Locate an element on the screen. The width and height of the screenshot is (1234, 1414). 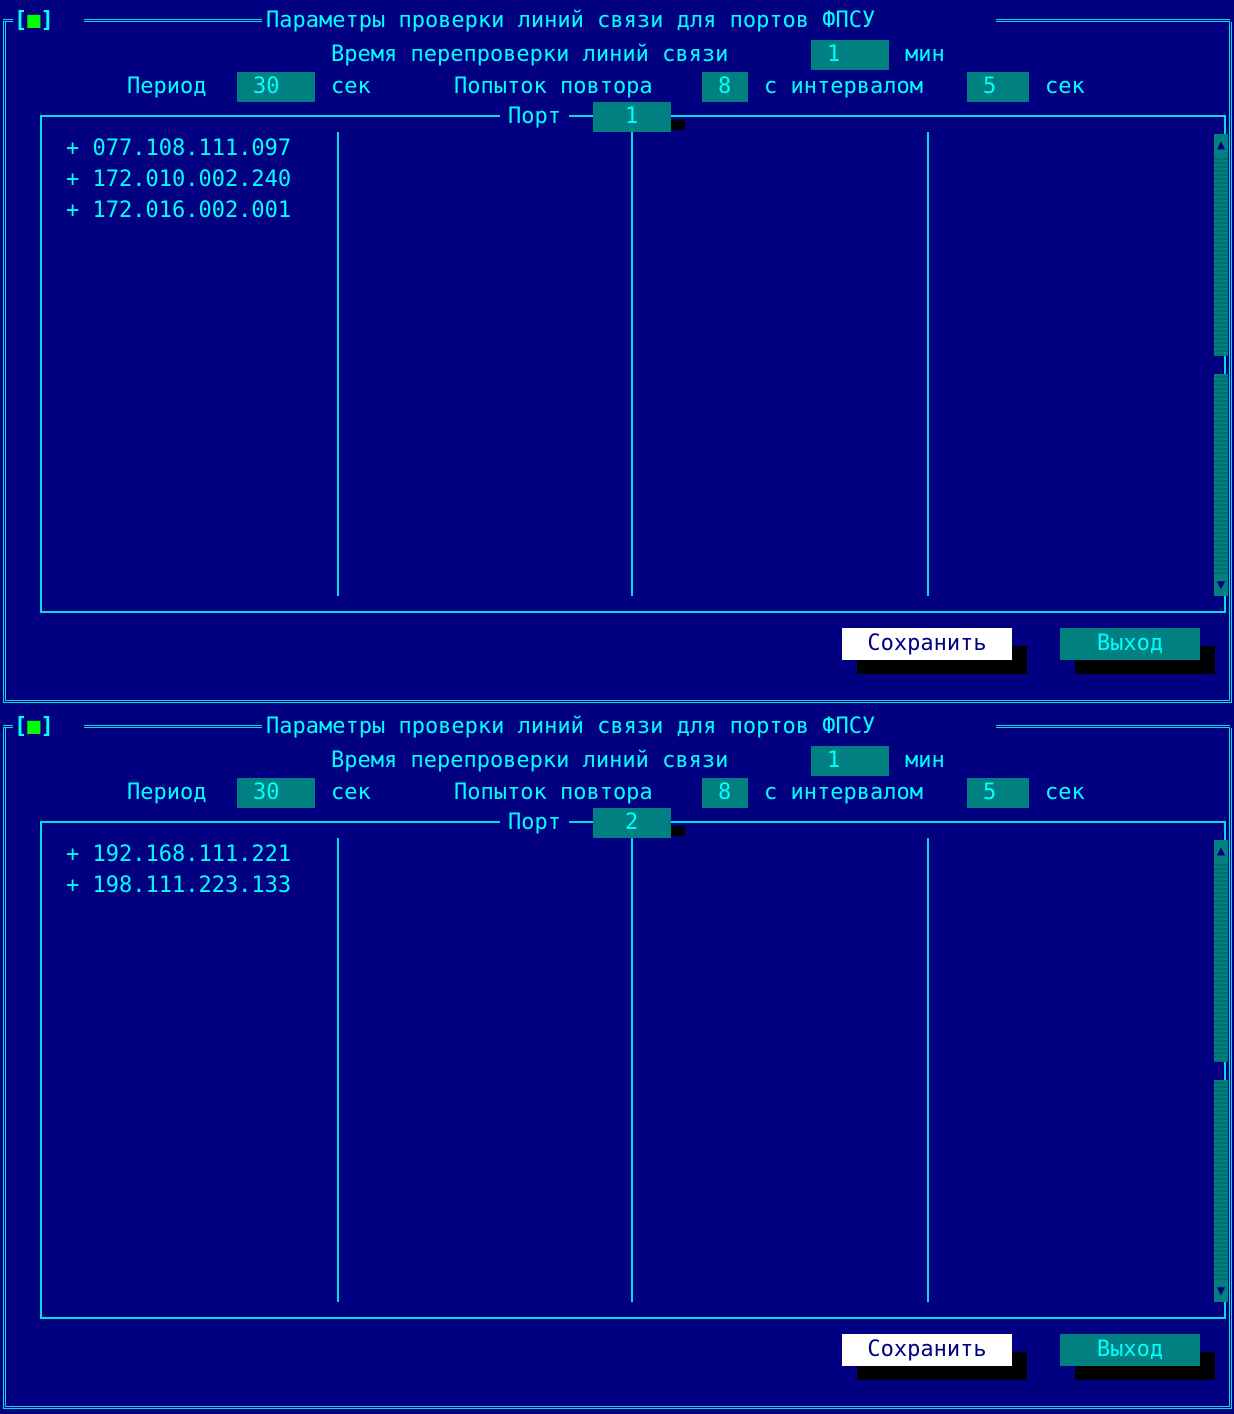
port-input: 1 is located at coordinates (632, 117).